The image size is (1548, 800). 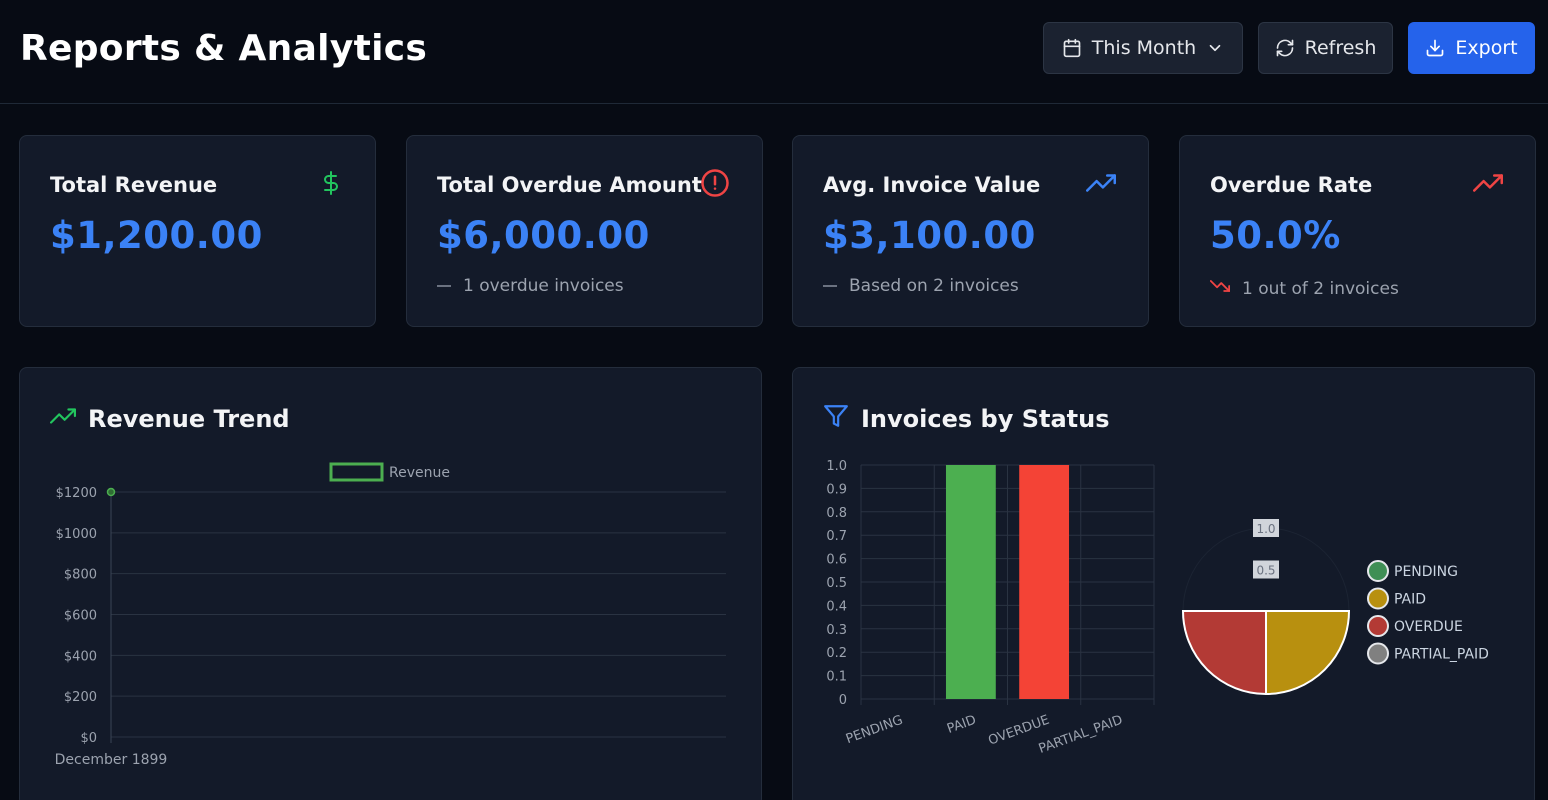 What do you see at coordinates (1320, 288) in the screenshot?
I see `stat-sub-label: 1 out of 2 invoices` at bounding box center [1320, 288].